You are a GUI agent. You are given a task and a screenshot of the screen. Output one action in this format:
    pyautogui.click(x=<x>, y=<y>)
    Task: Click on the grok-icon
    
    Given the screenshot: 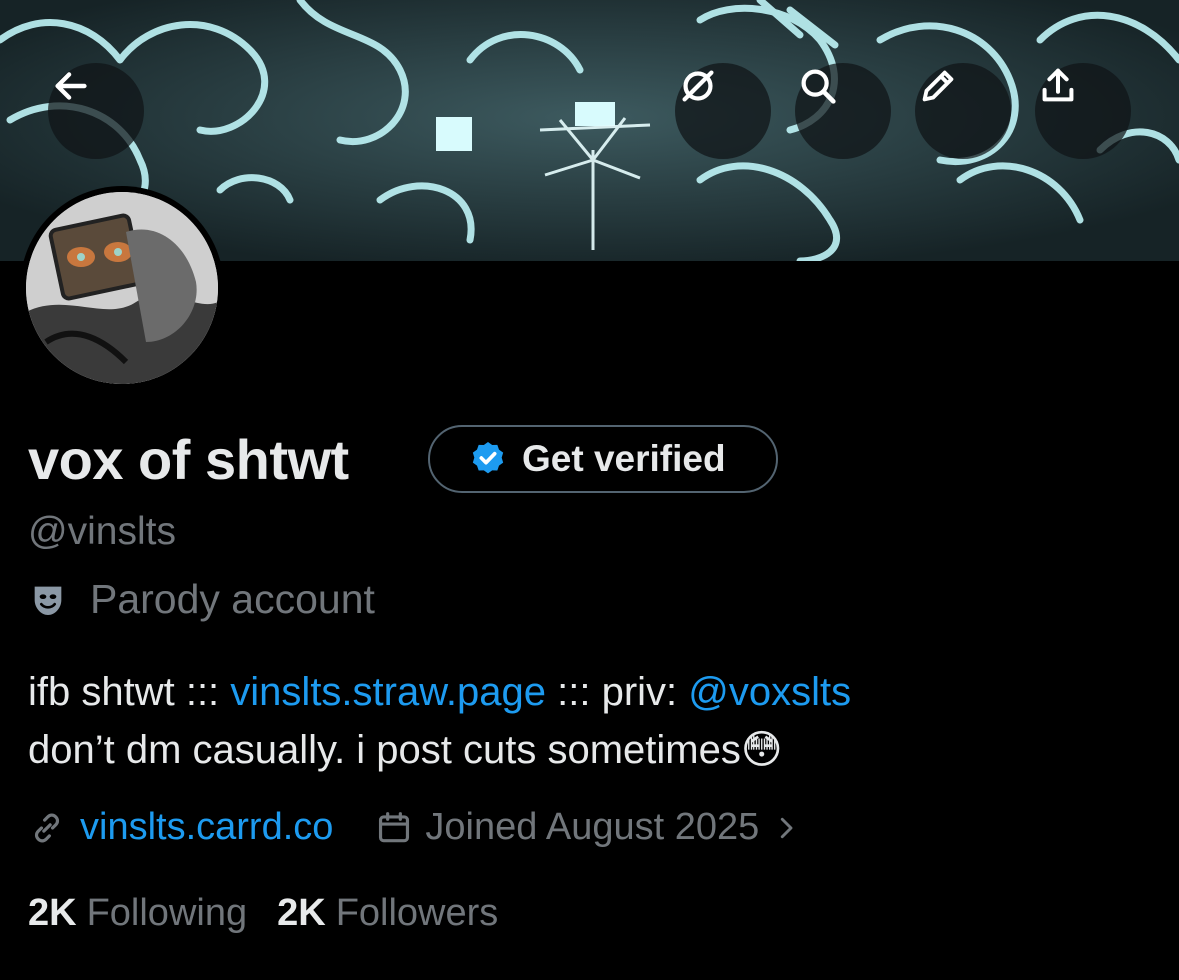 What is the action you would take?
    pyautogui.click(x=698, y=86)
    